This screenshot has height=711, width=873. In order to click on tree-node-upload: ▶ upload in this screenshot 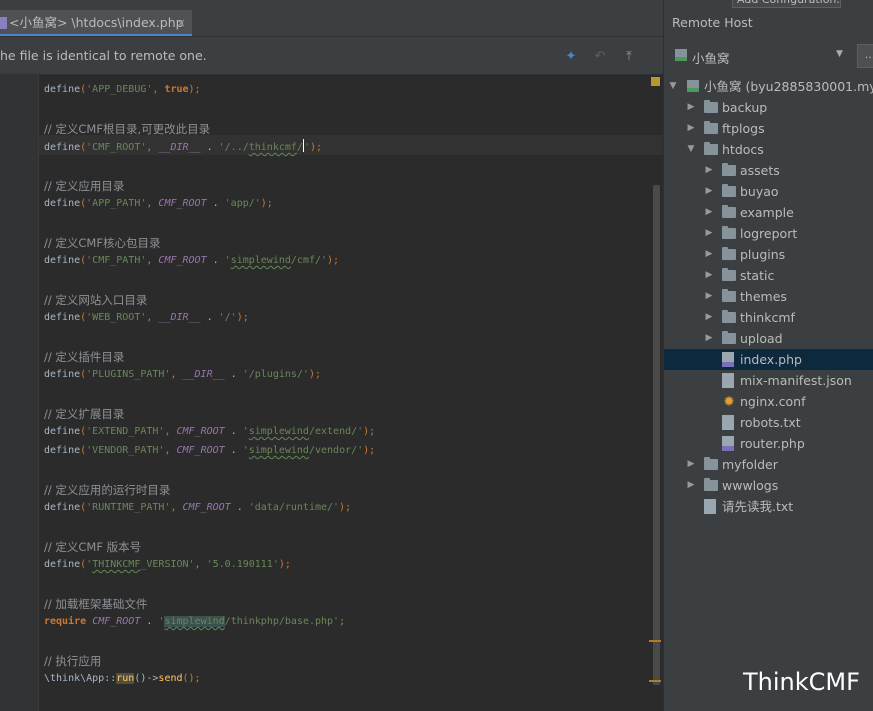, I will do `click(768, 338)`.